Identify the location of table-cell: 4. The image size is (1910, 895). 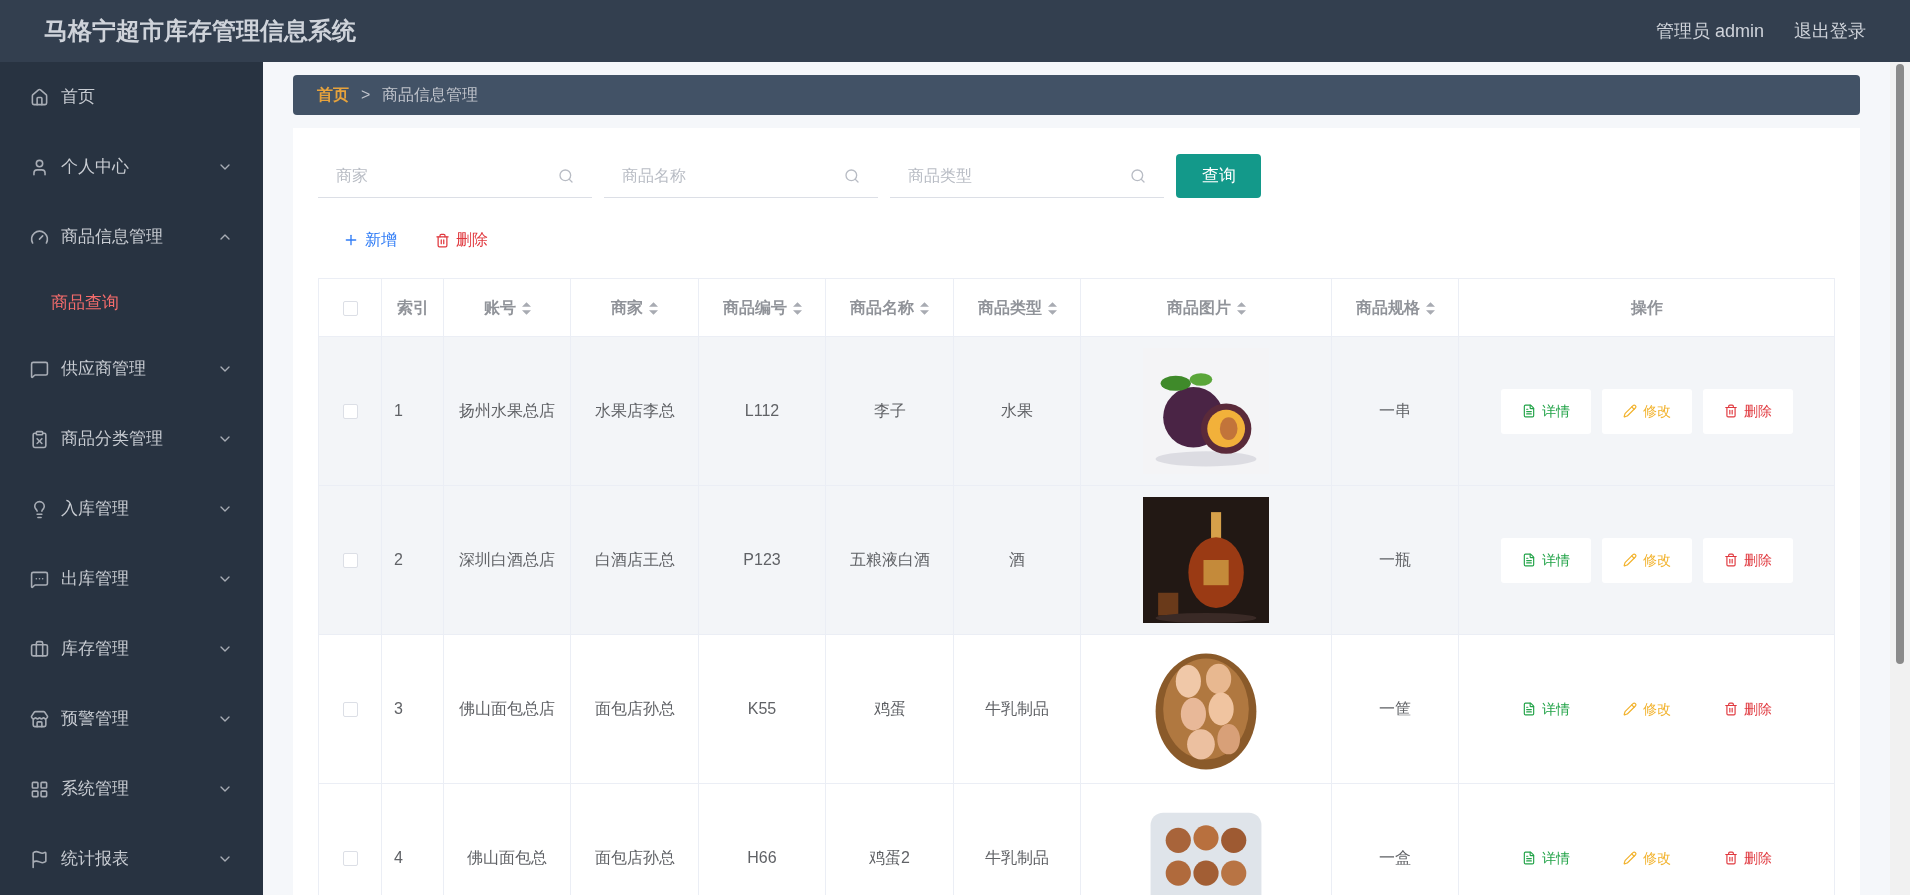
(398, 857).